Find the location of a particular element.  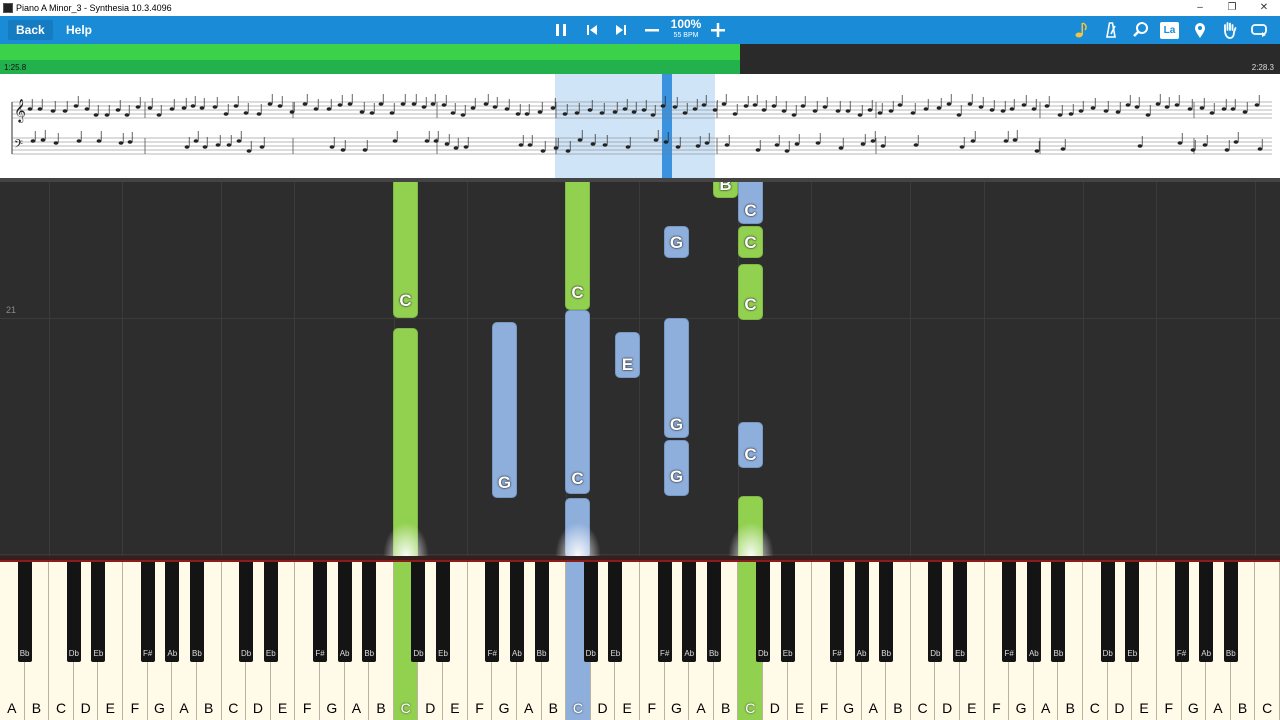

plus-icon is located at coordinates (718, 30).